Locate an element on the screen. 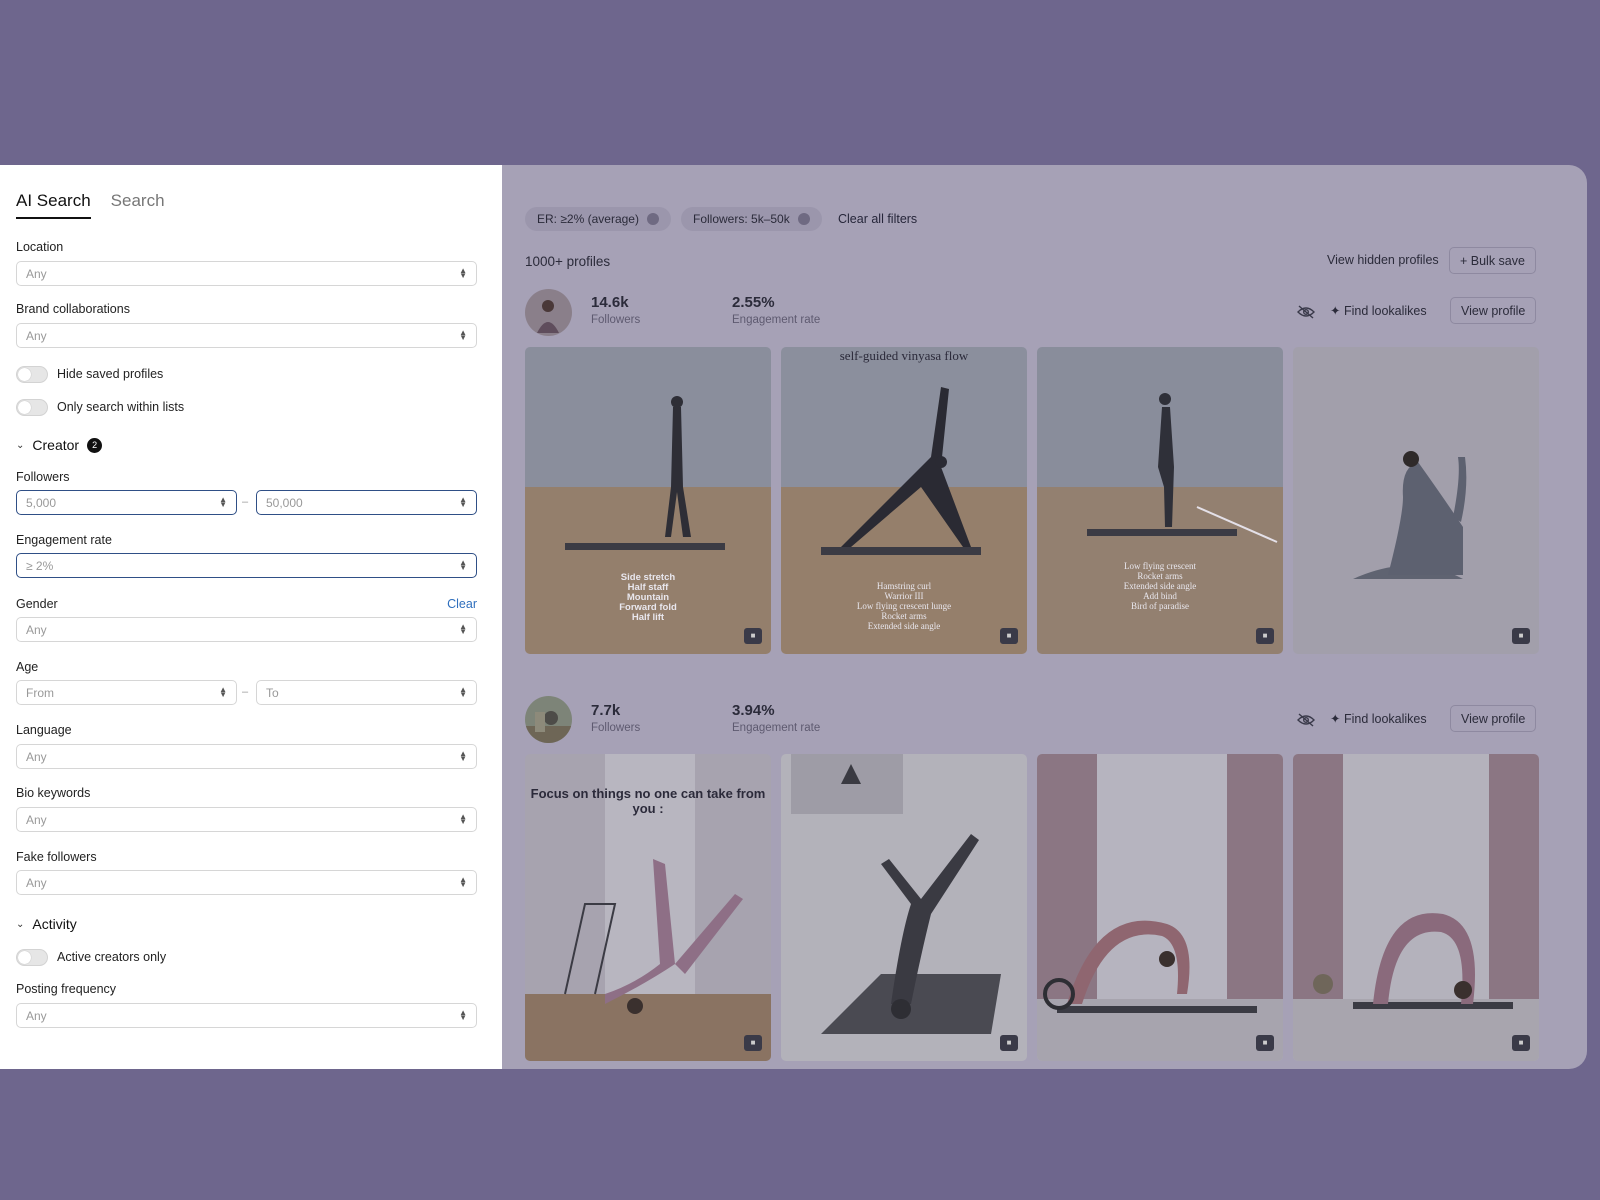  followers-value: 7.7k is located at coordinates (606, 710).